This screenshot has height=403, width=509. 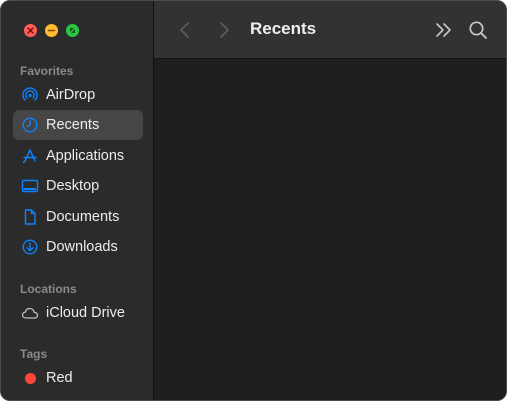 I want to click on more-toolbar-button, so click(x=444, y=30).